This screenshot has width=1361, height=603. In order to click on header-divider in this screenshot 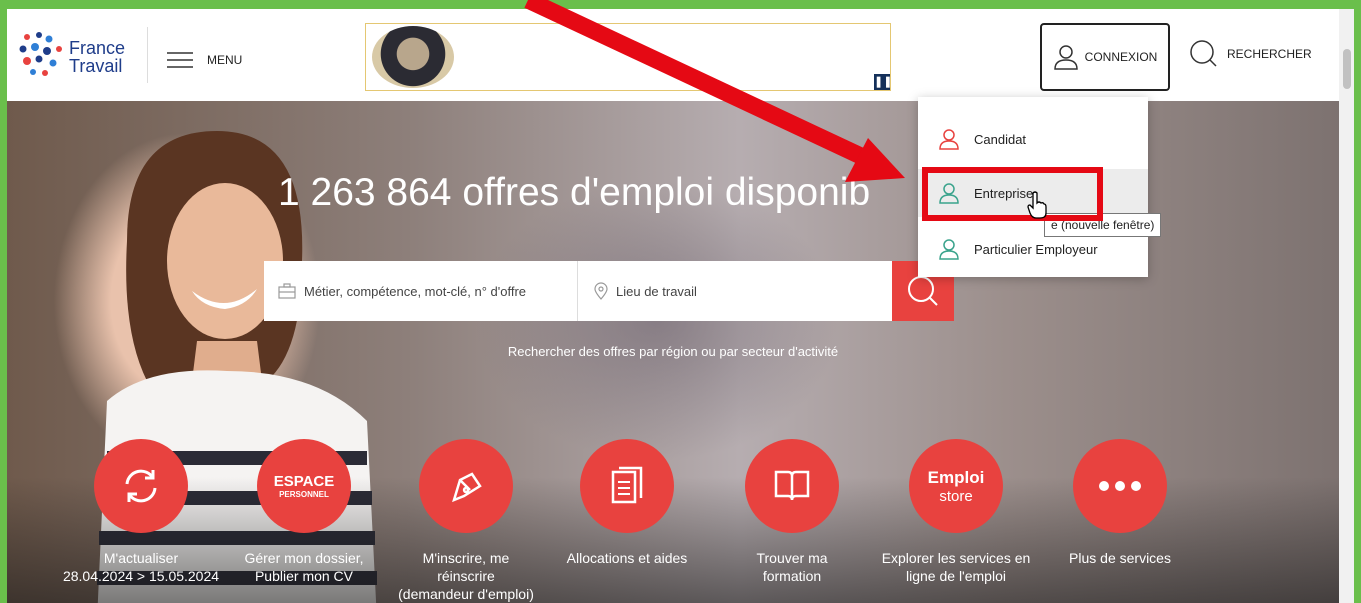, I will do `click(147, 55)`.